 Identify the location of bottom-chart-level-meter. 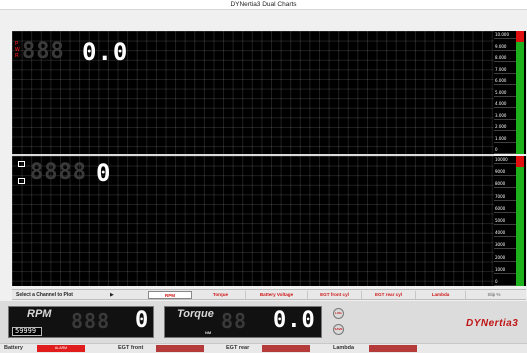
(520, 221).